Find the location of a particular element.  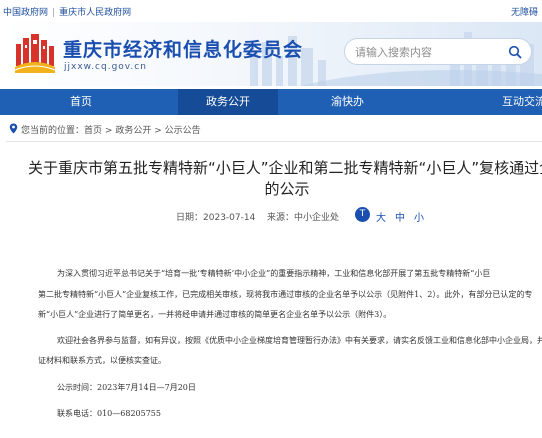

article-title-line-1: 关于重庆市第五批专精特新“小巨人”企业和第二批专精特新“小巨人”复核通过企 is located at coordinates (285, 168).